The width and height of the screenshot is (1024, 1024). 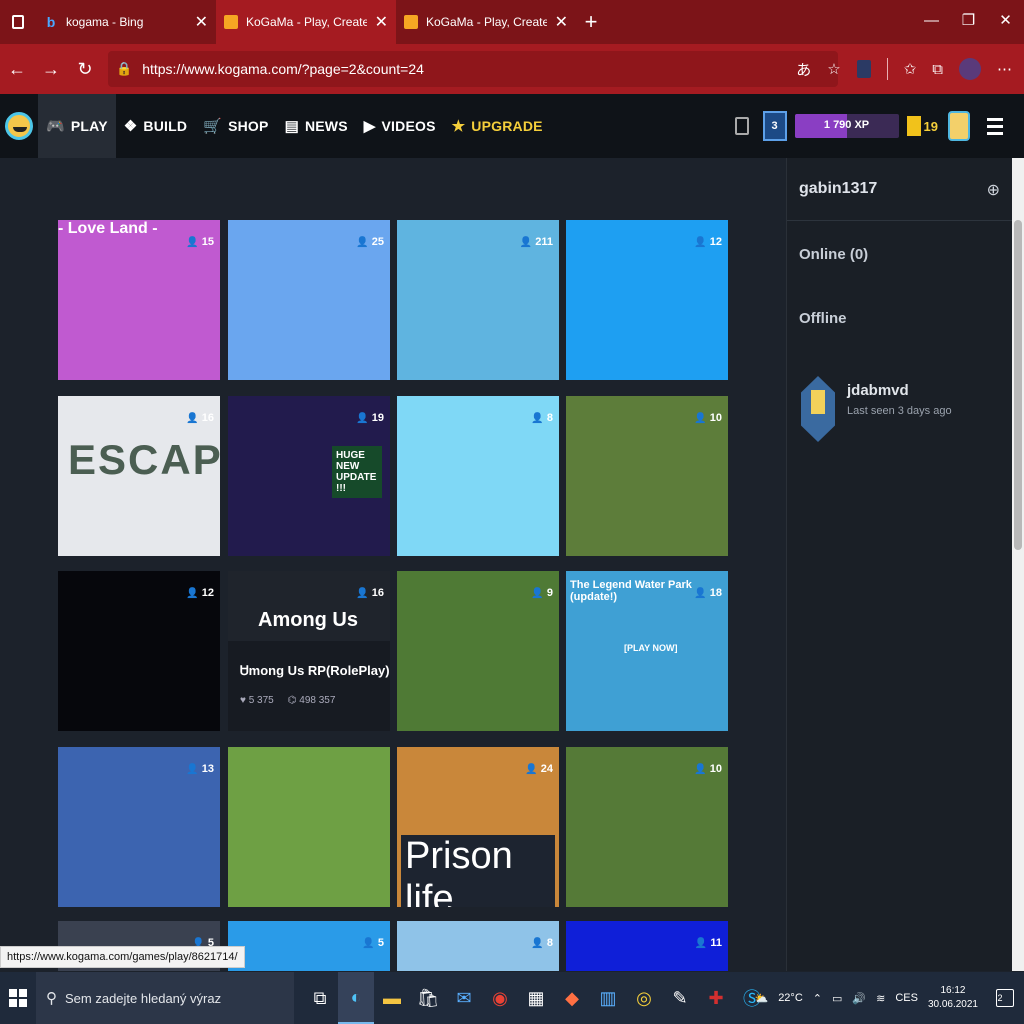 What do you see at coordinates (497, 126) in the screenshot?
I see `nav-upgrade: ★ UPGRADE` at bounding box center [497, 126].